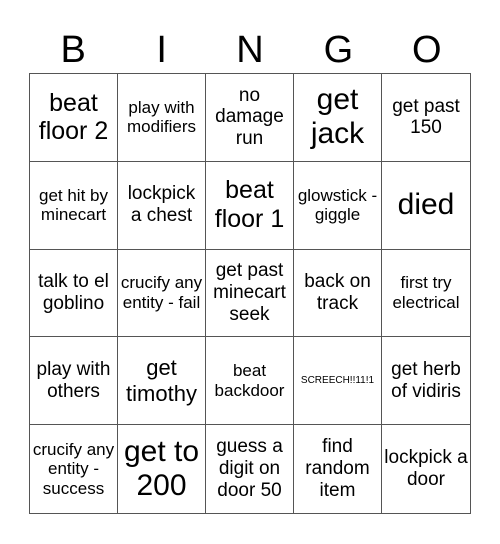 Image resolution: width=500 pixels, height=544 pixels. What do you see at coordinates (338, 469) in the screenshot?
I see `bingo-cell: find random item` at bounding box center [338, 469].